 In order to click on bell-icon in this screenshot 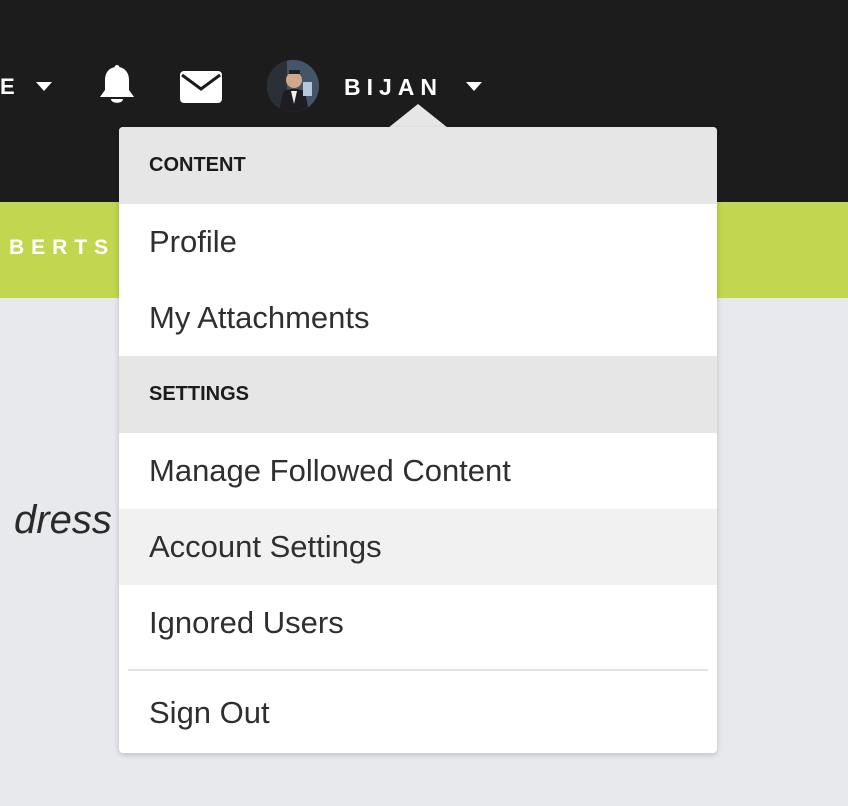, I will do `click(117, 86)`.